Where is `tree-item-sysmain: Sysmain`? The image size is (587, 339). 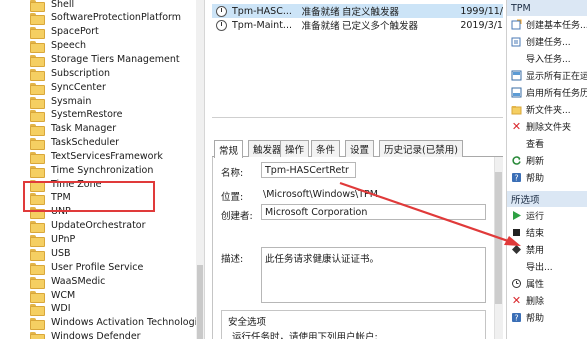 tree-item-sysmain: Sysmain is located at coordinates (61, 102).